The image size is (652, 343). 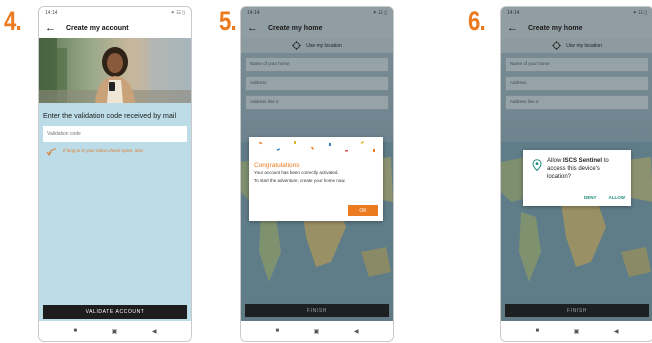 I want to click on app-bar: ← Create my account, so click(x=115, y=28).